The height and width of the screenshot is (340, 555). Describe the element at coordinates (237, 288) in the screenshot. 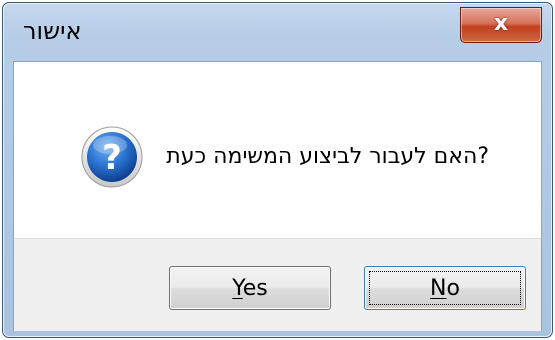

I see `yes-mnemonic: Y` at that location.